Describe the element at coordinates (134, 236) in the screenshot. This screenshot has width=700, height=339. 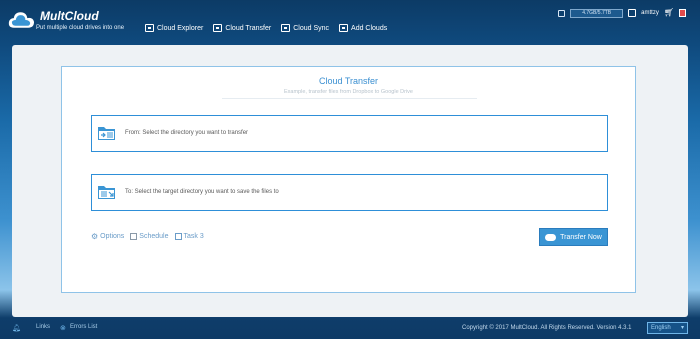
I see `checkbox-icon` at that location.